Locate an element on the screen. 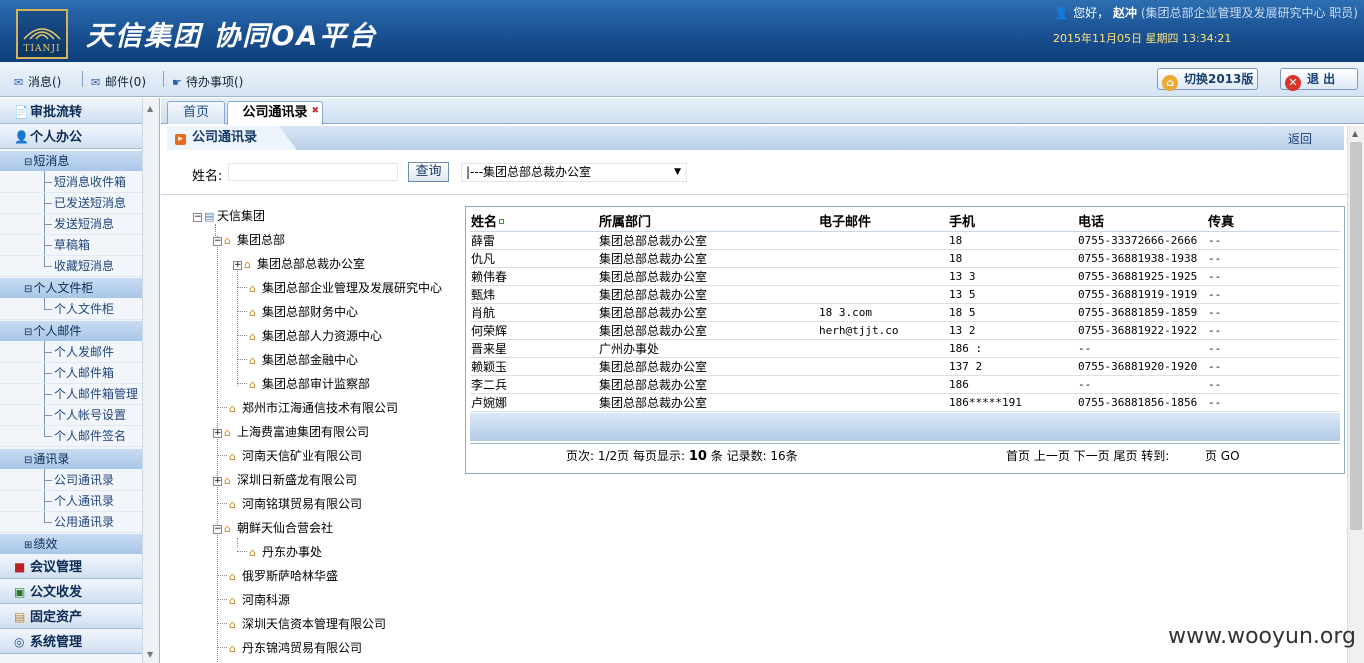  toolbar-divider is located at coordinates (82, 79).